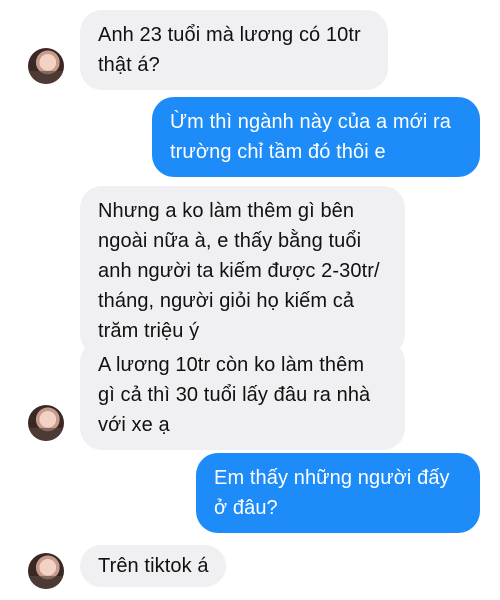  I want to click on message-bubble-incoming: Trên tiktok á, so click(153, 566).